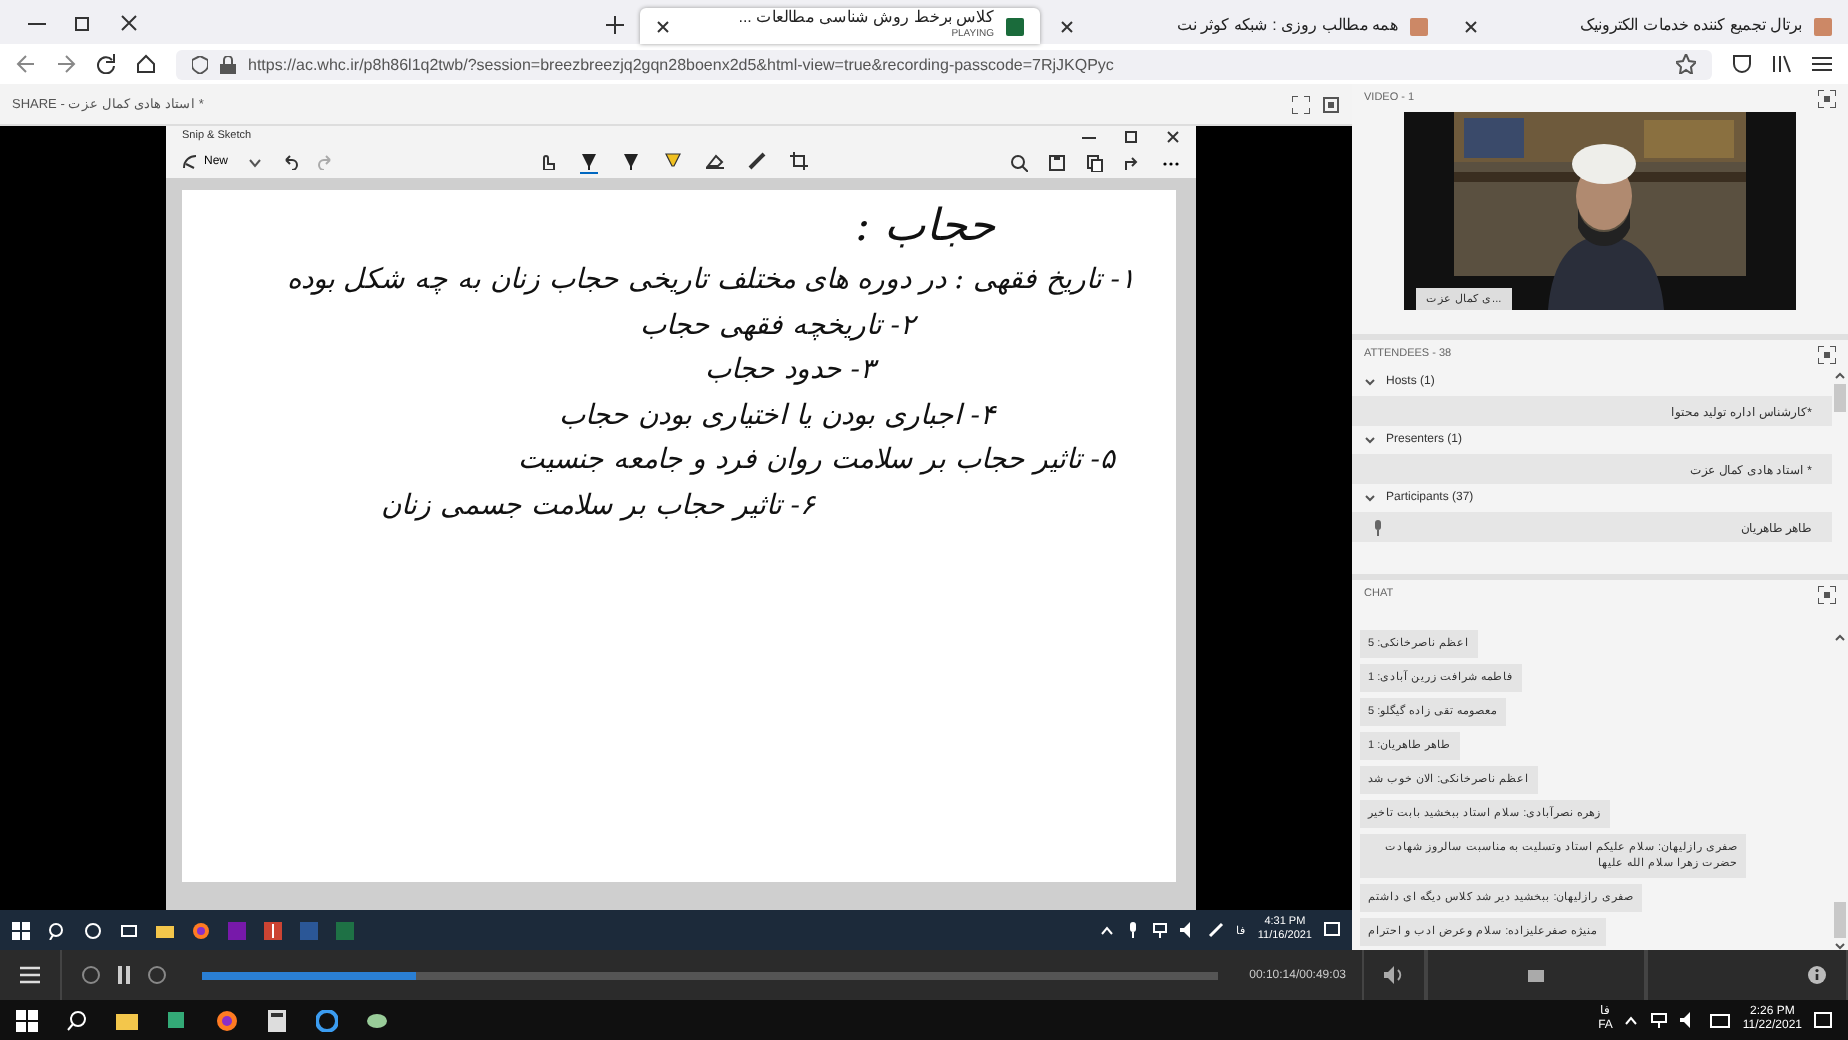 The image size is (1848, 1040). Describe the element at coordinates (290, 162) in the screenshot. I see `undo-icon` at that location.